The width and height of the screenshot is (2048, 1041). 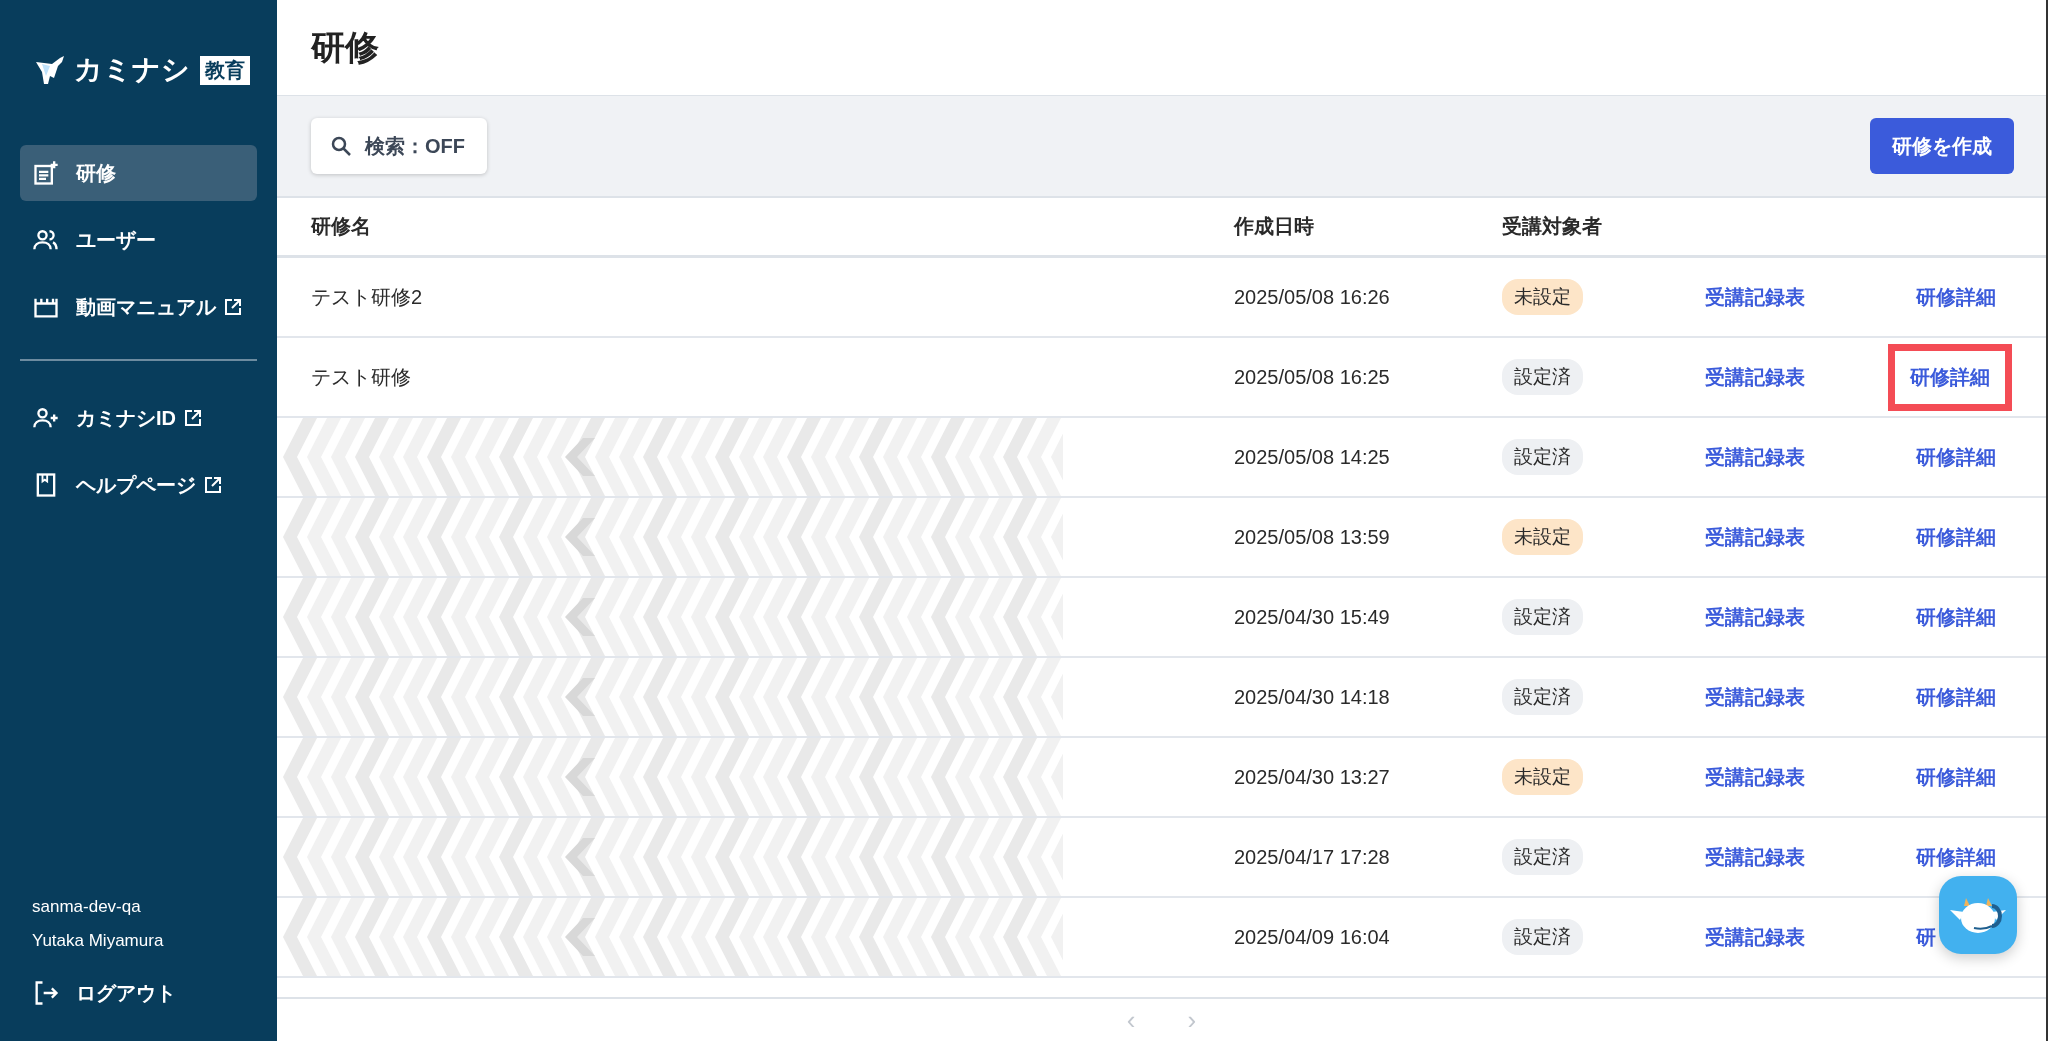 What do you see at coordinates (367, 297) in the screenshot?
I see `training-name: テスト研修2` at bounding box center [367, 297].